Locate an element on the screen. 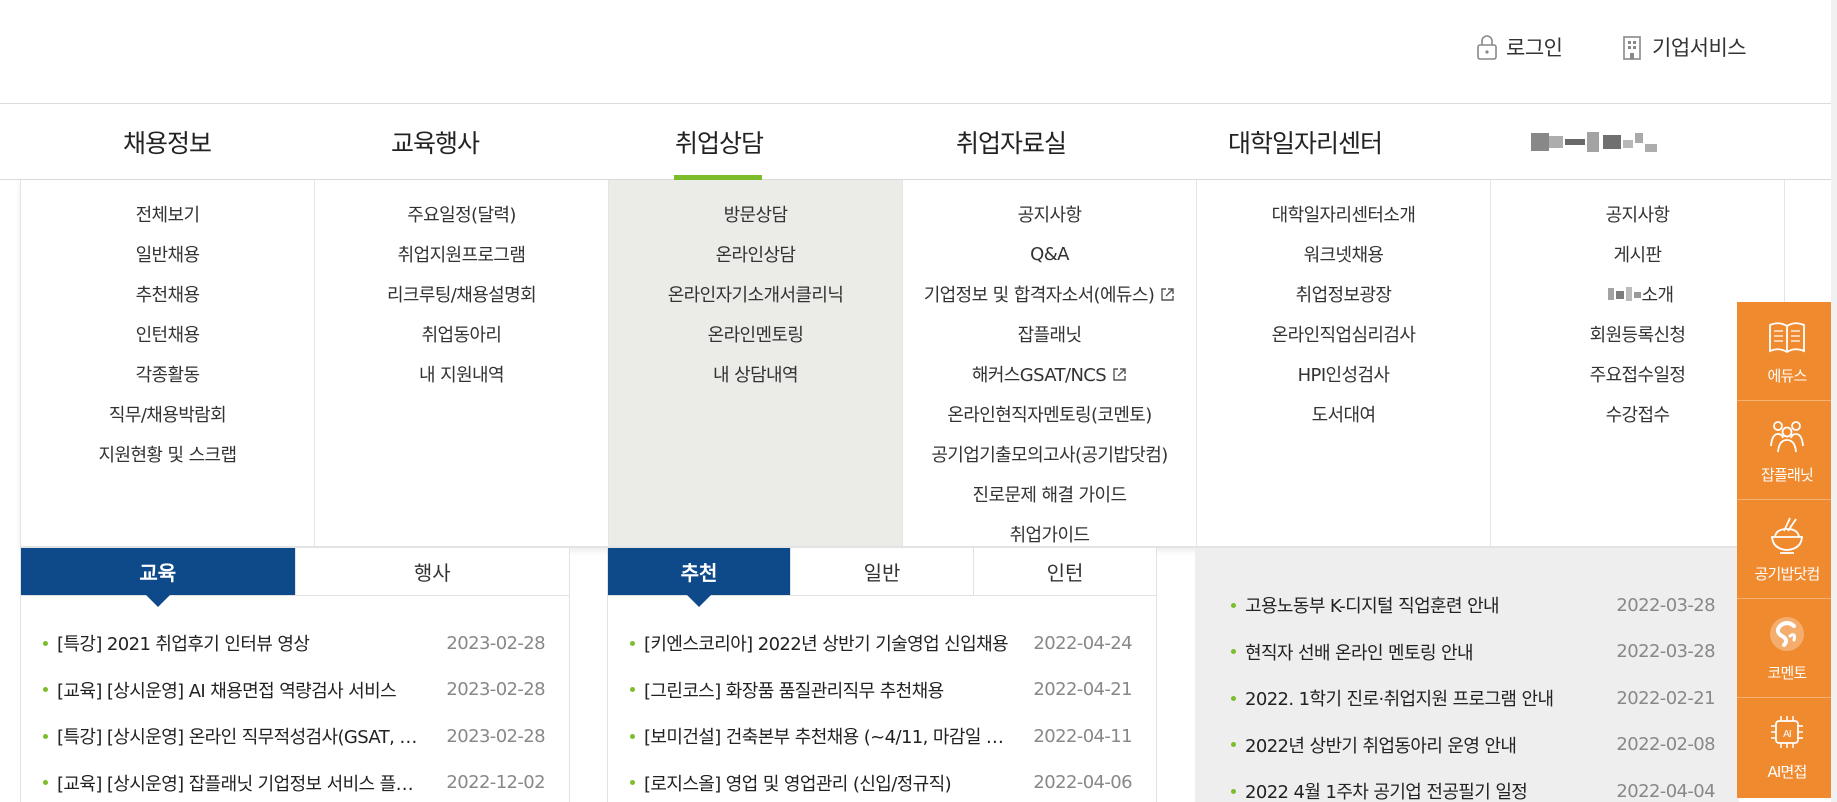  list-item: [로지스올] 영업 및 영업관리 (신입/정규직) 2022-04-06 is located at coordinates (881, 781).